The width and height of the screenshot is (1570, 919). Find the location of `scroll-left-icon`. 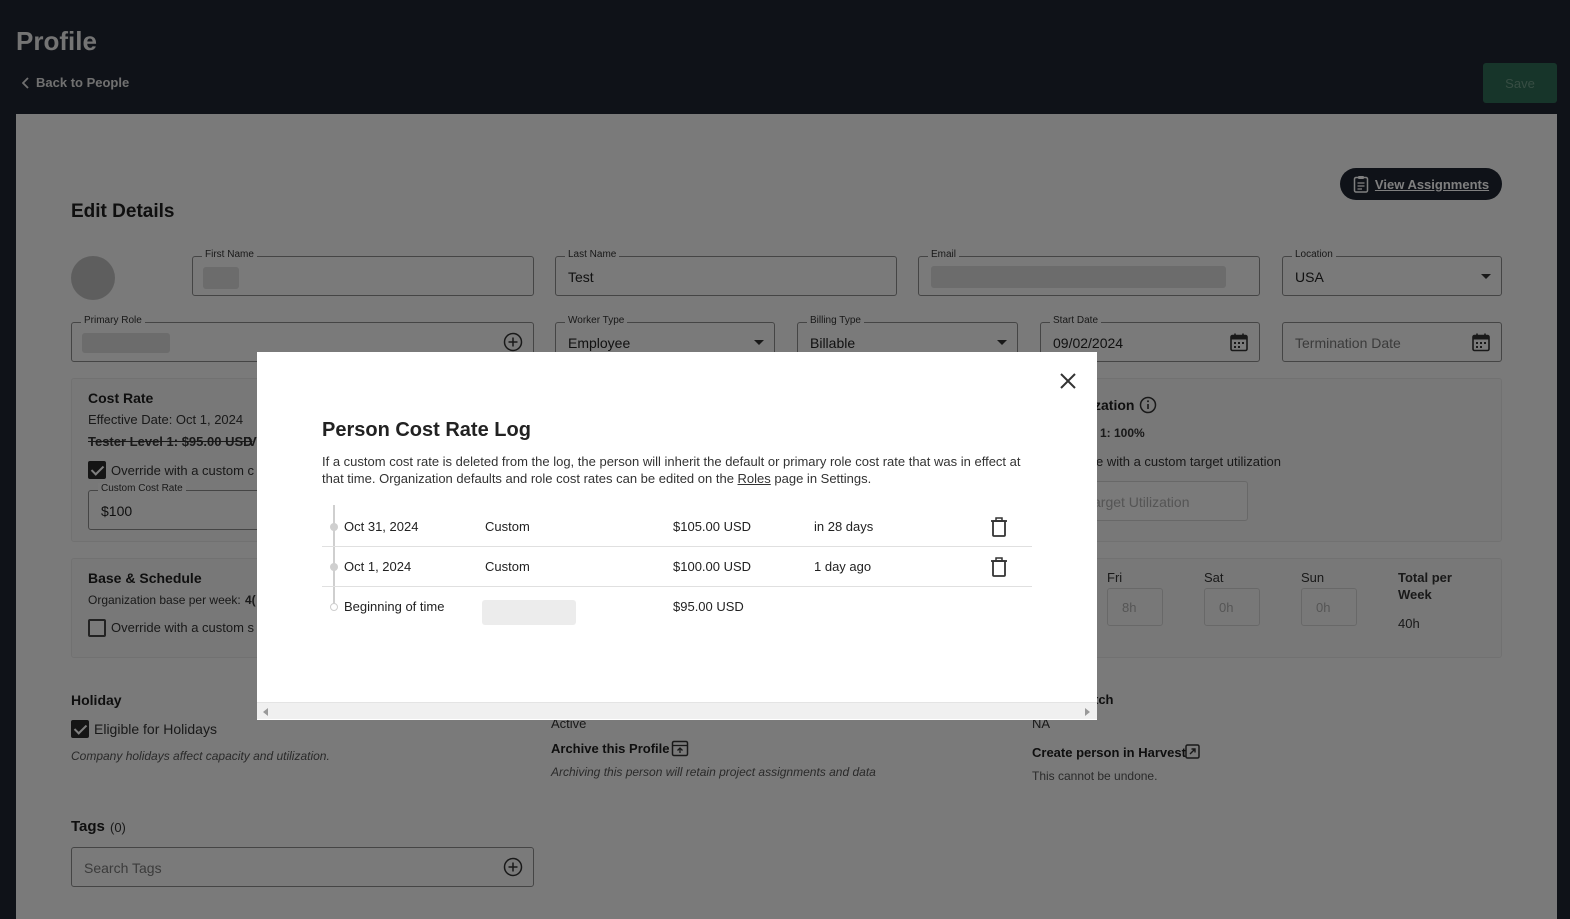

scroll-left-icon is located at coordinates (265, 712).